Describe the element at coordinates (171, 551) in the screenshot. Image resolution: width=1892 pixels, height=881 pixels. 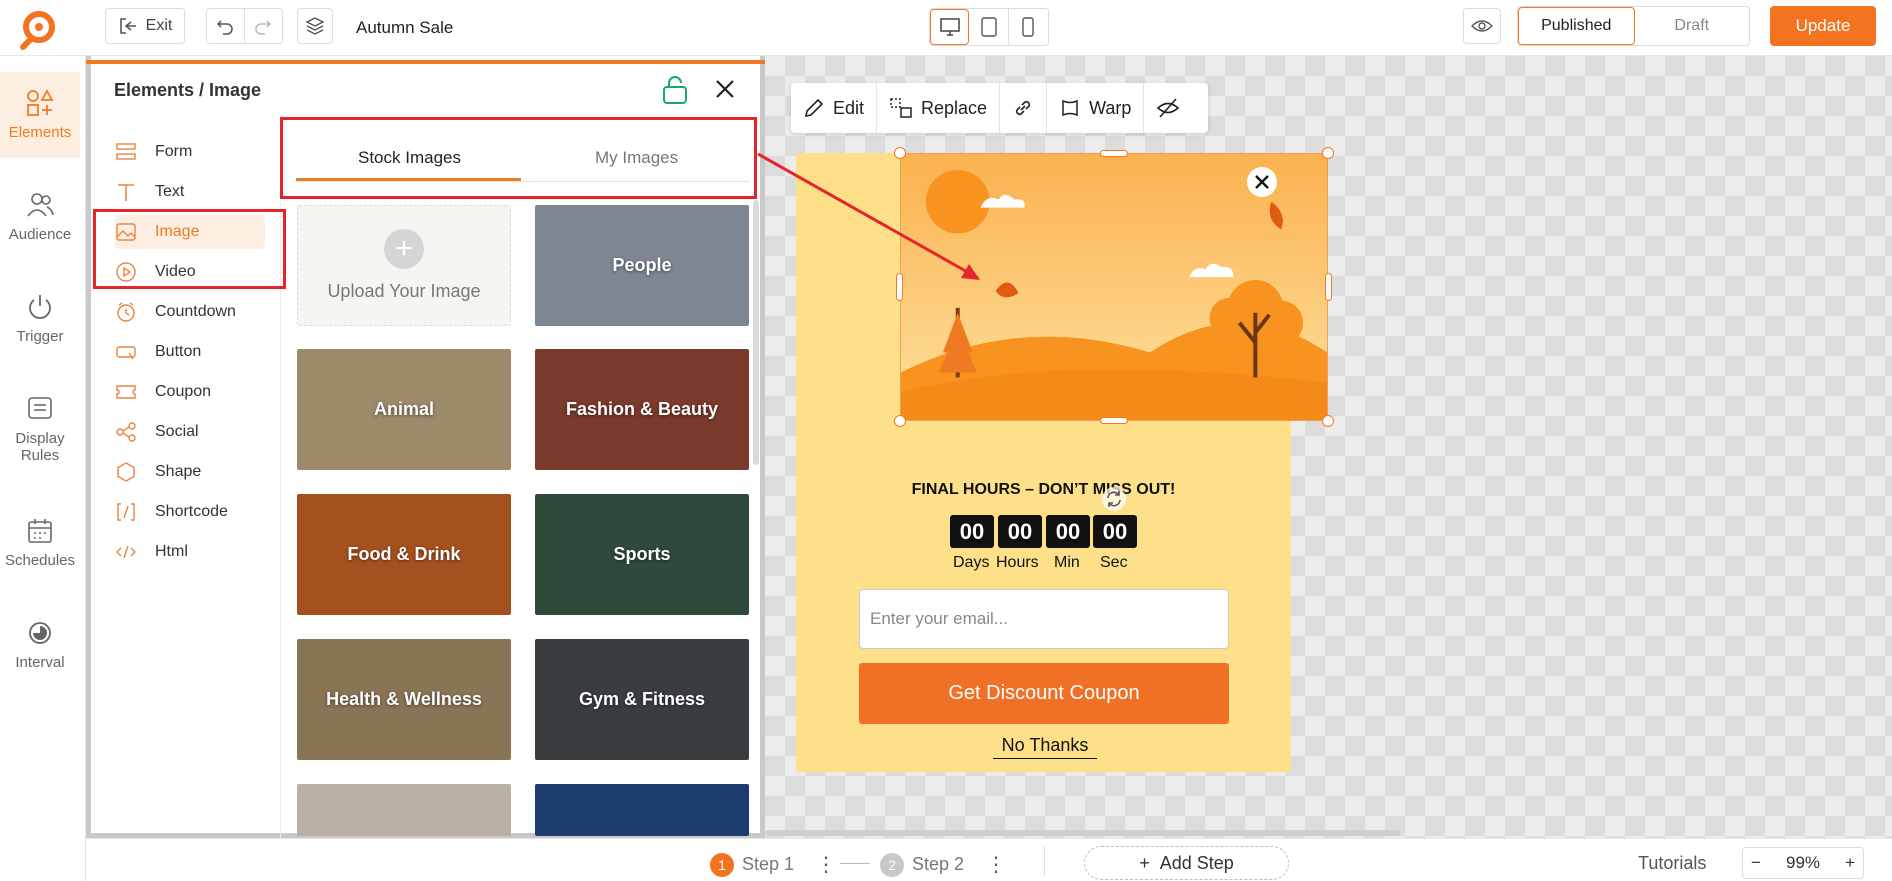
I see `element-label: Html` at that location.